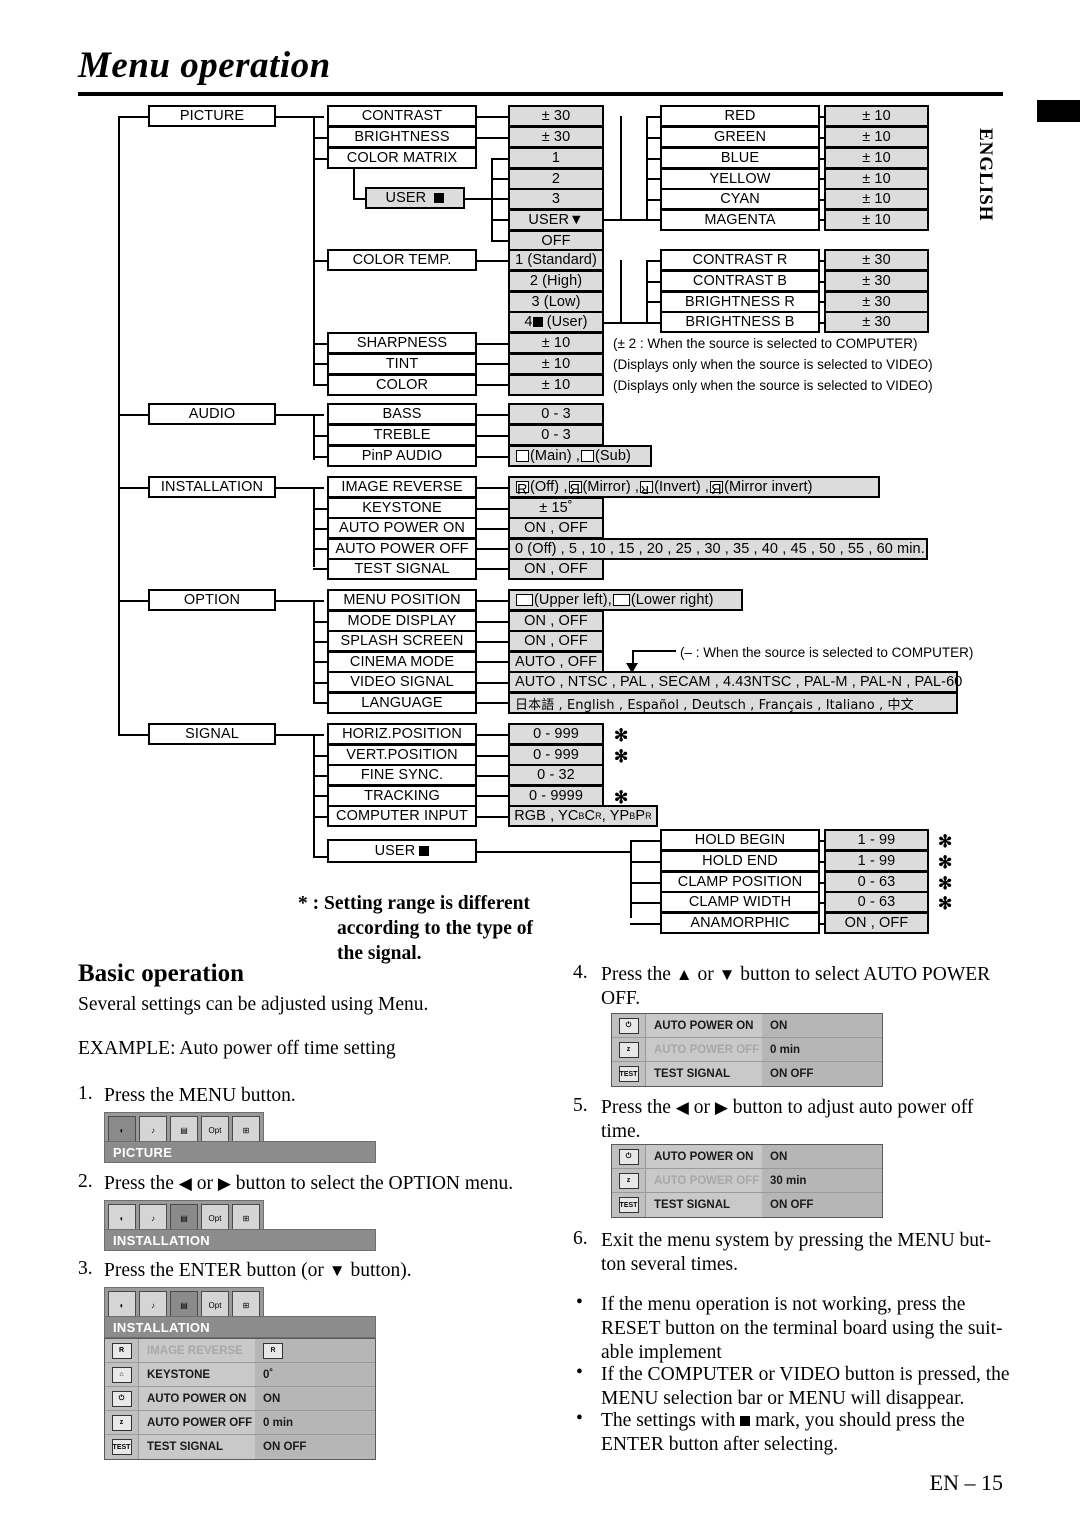 This screenshot has height=1528, width=1080. Describe the element at coordinates (556, 302) in the screenshot. I see `tree-value-label: 3 (Low)` at that location.